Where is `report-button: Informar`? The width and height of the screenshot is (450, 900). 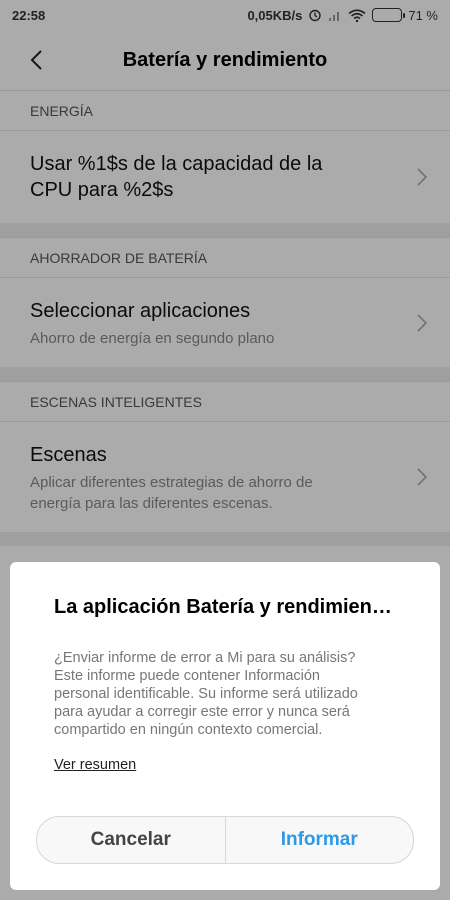 report-button: Informar is located at coordinates (320, 840).